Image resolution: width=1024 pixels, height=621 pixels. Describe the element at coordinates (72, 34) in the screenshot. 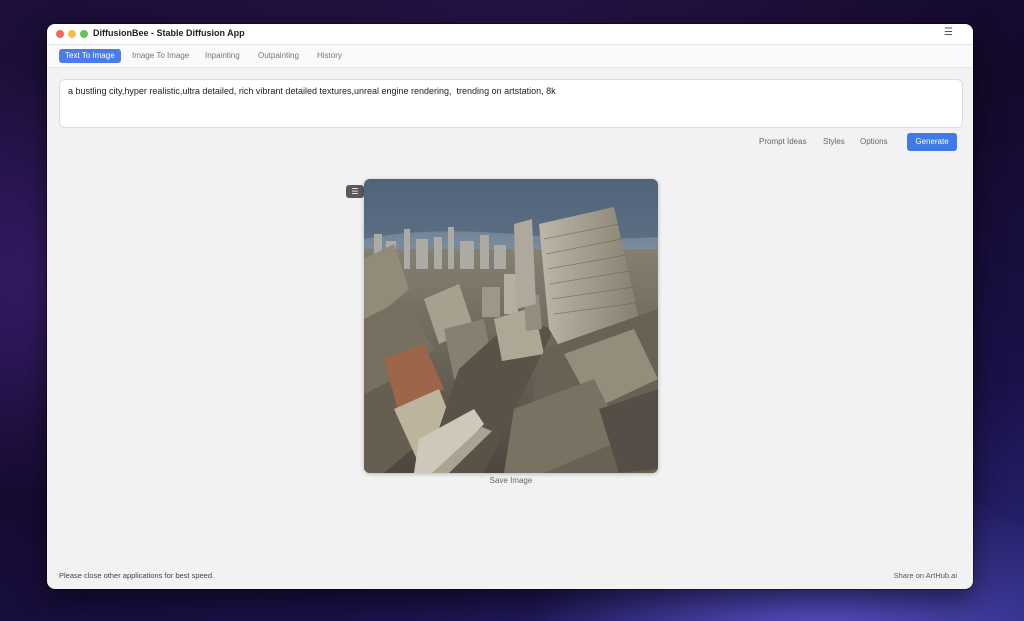

I see `minimize-window-button` at that location.